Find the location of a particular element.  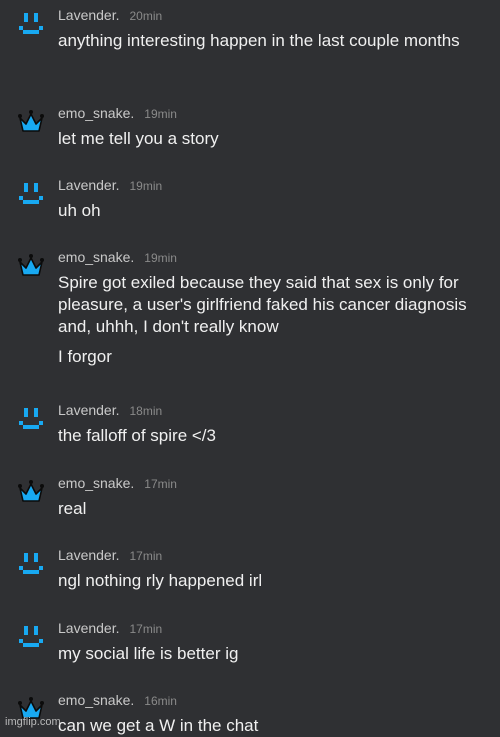

message-text: ngl nothing rly happened irl is located at coordinates (160, 580).